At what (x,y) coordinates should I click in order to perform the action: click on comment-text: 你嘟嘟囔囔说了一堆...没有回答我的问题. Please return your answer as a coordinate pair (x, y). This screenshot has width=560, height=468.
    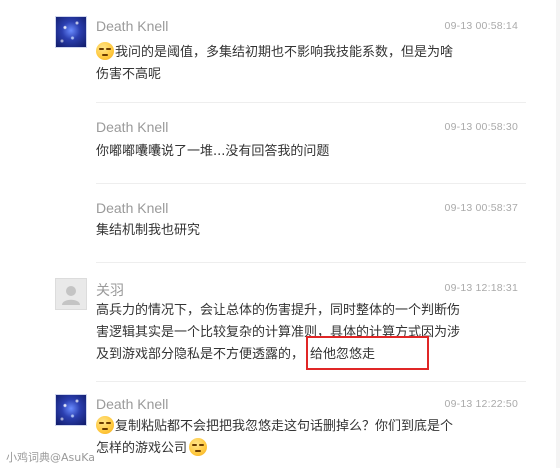
    Looking at the image, I should click on (296, 152).